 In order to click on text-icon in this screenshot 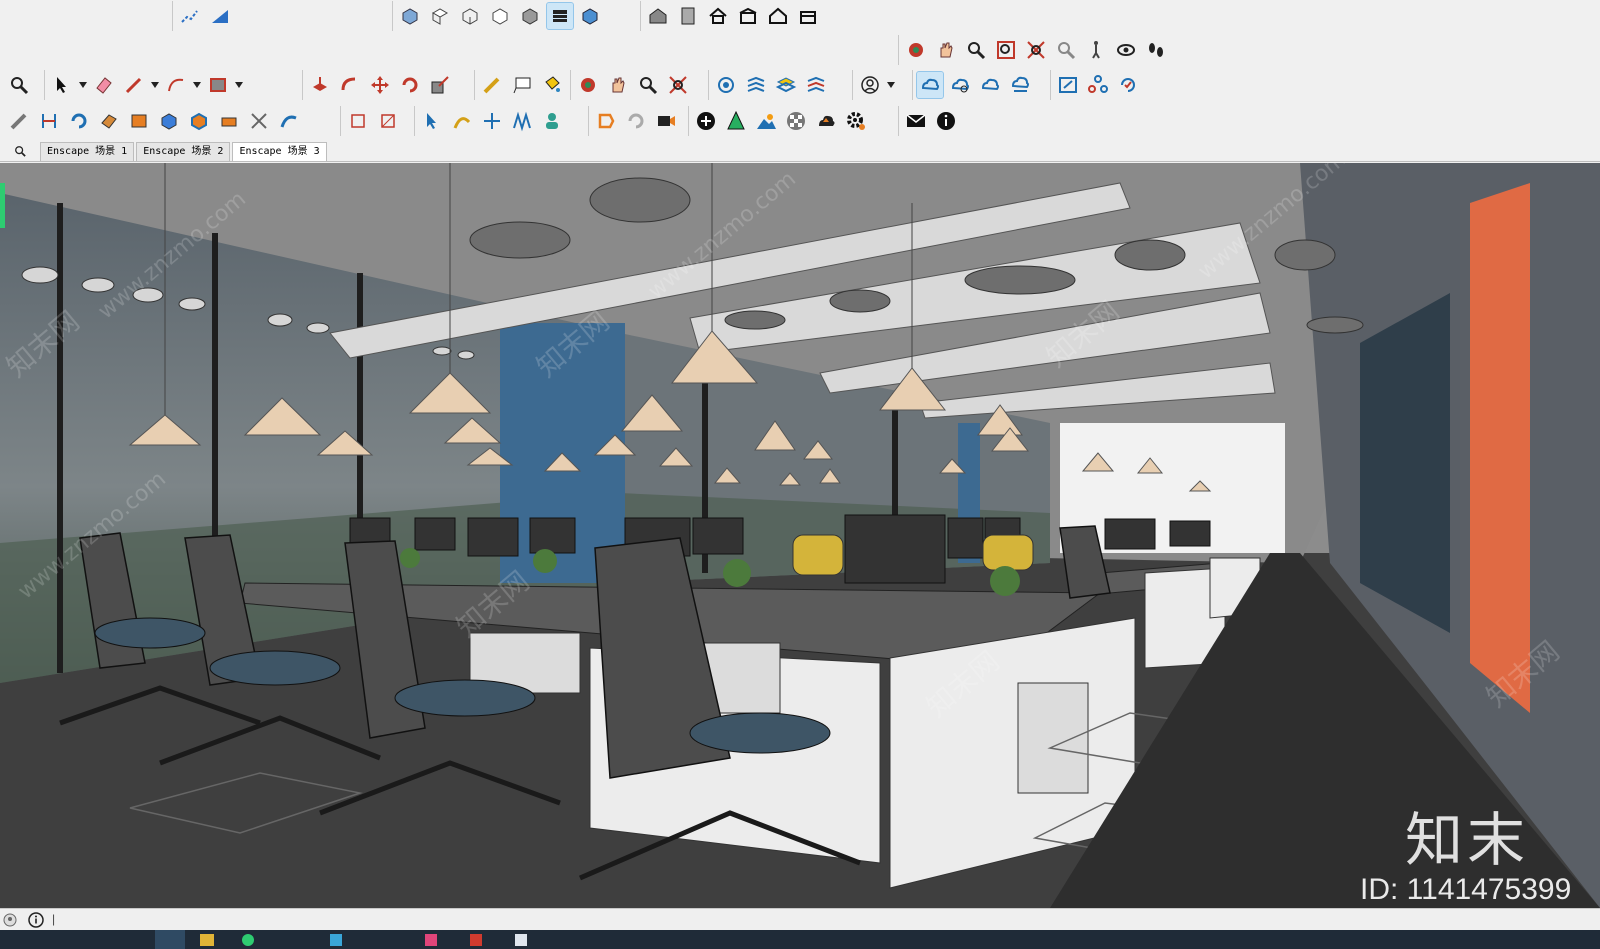, I will do `click(522, 85)`.